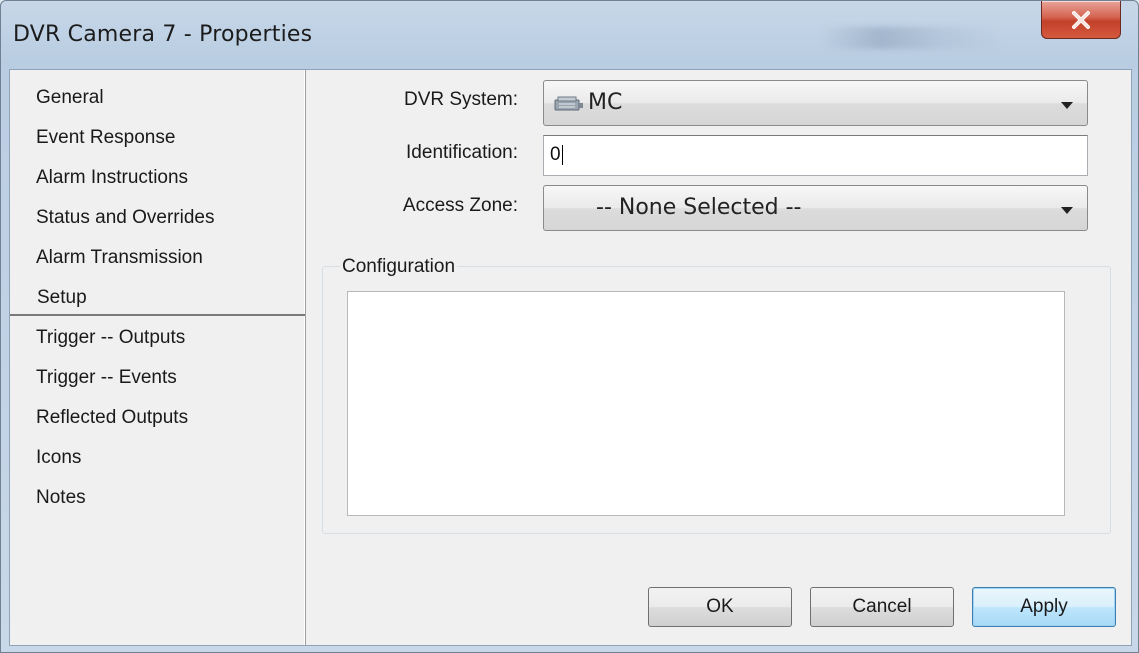  What do you see at coordinates (1044, 607) in the screenshot?
I see `apply-button: Apply` at bounding box center [1044, 607].